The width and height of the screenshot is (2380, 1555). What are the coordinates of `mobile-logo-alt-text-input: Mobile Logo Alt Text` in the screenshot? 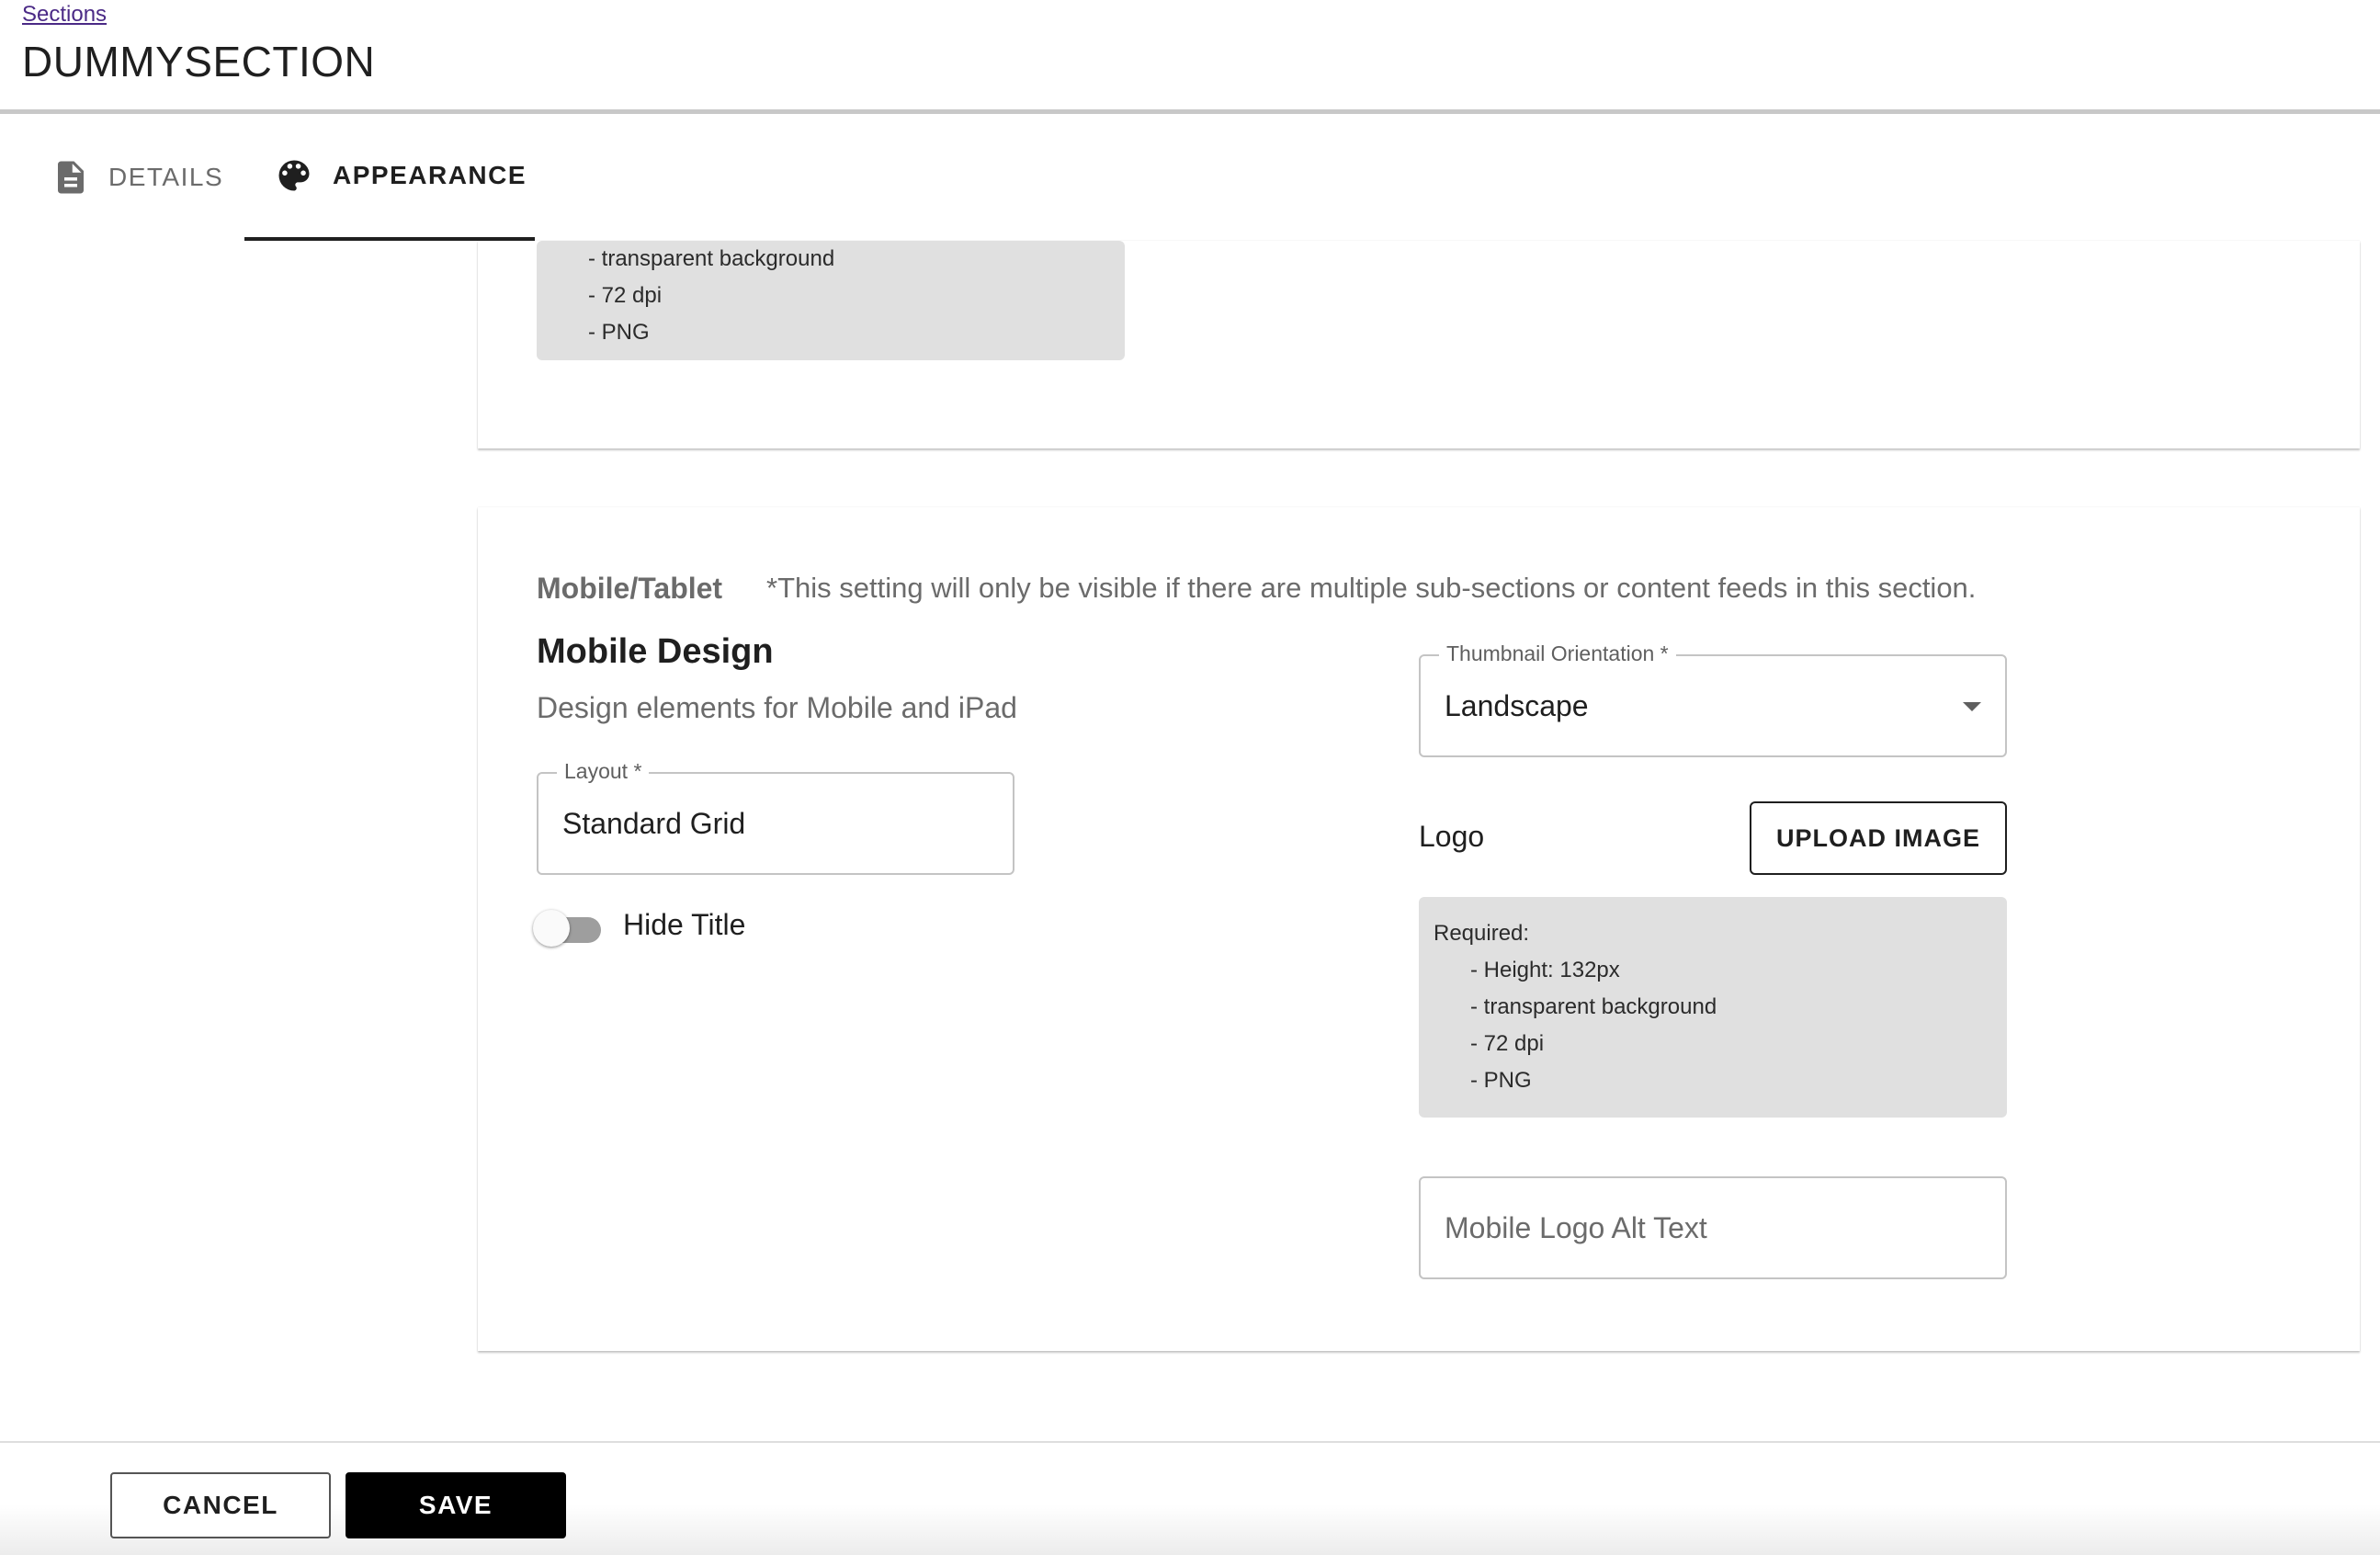 It's located at (1713, 1227).